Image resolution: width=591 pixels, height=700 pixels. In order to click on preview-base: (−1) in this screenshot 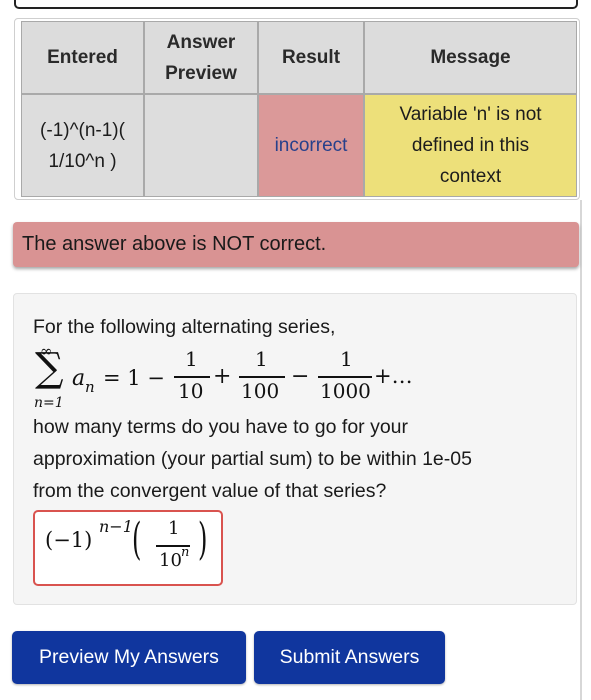, I will do `click(69, 540)`.